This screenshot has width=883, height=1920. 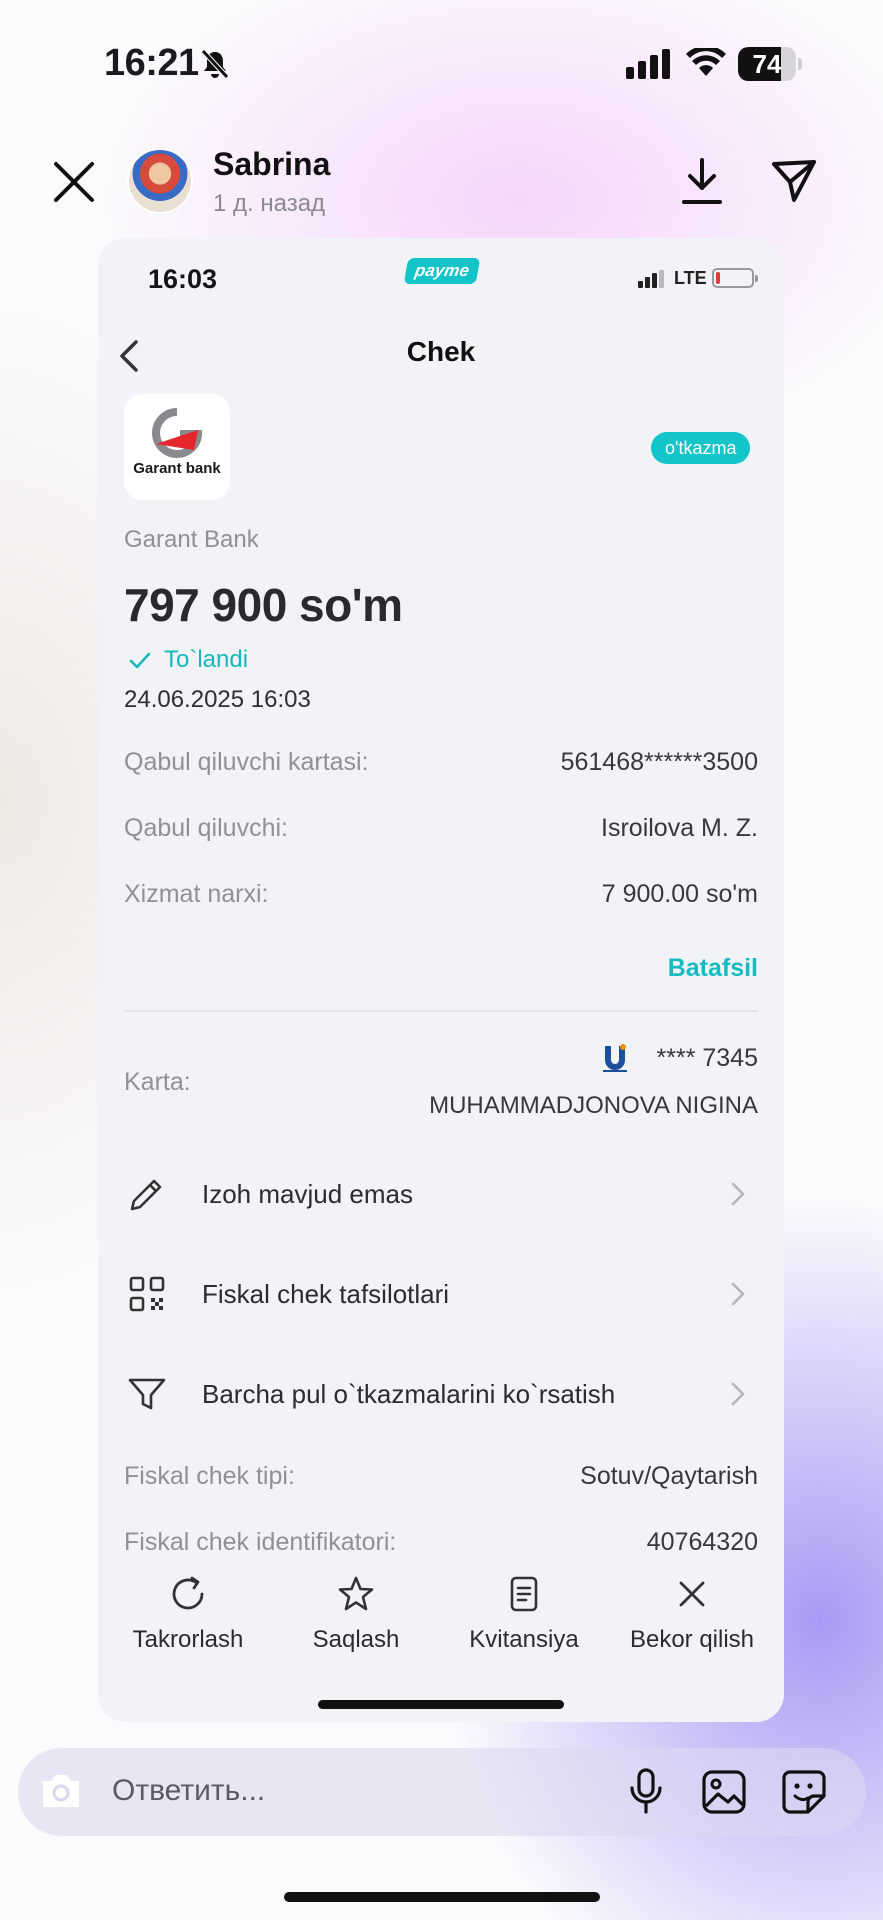 I want to click on bank-name: Garant Bank, so click(x=191, y=539).